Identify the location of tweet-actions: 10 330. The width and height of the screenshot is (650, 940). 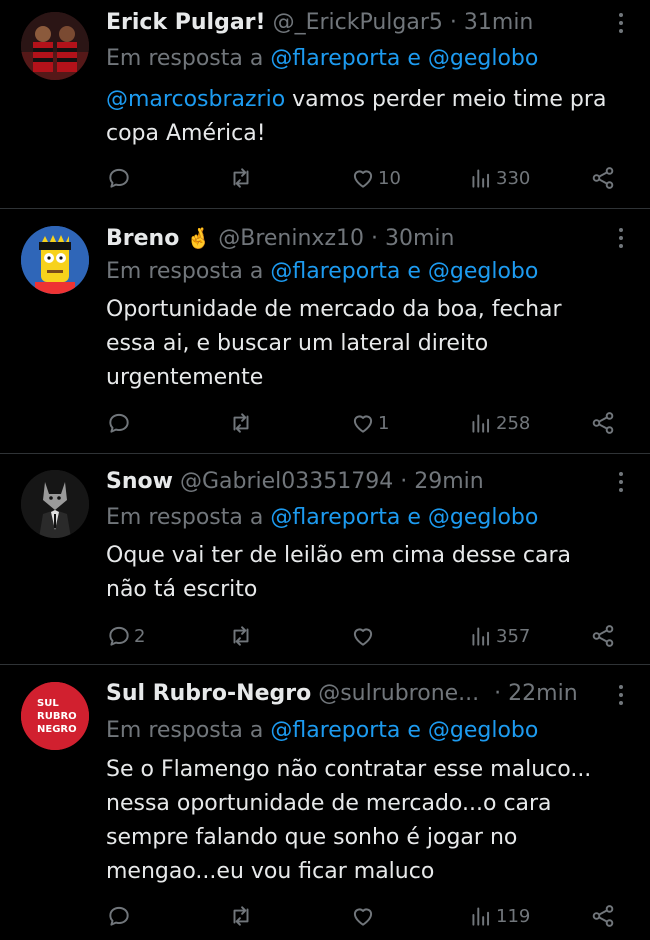
(368, 178).